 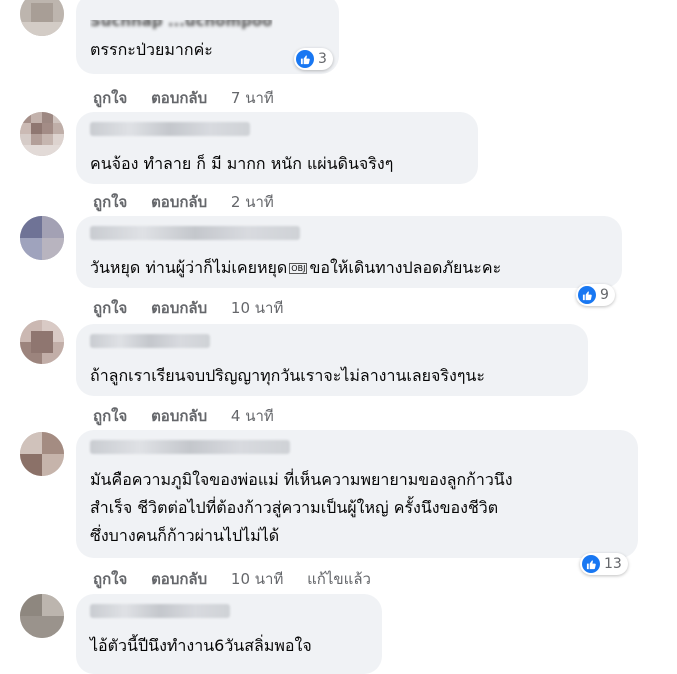 I want to click on comment-text: ไอ้ตัวนี้ปีนึงทำงาน6วันสลิ่มพอใจ, so click(x=201, y=645).